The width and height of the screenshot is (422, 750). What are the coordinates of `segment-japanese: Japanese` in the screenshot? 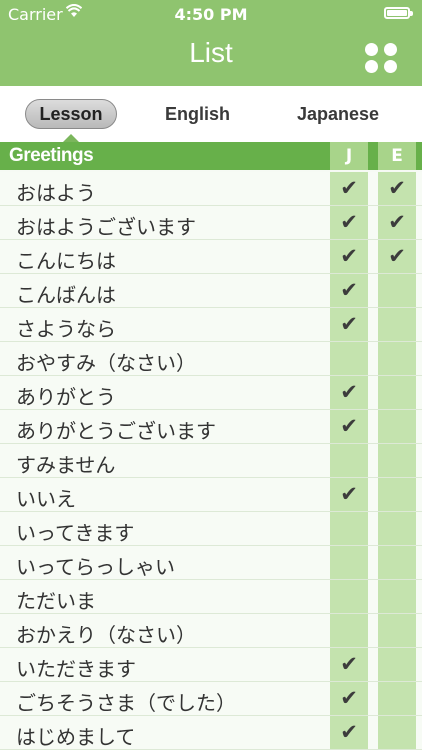 It's located at (338, 114).